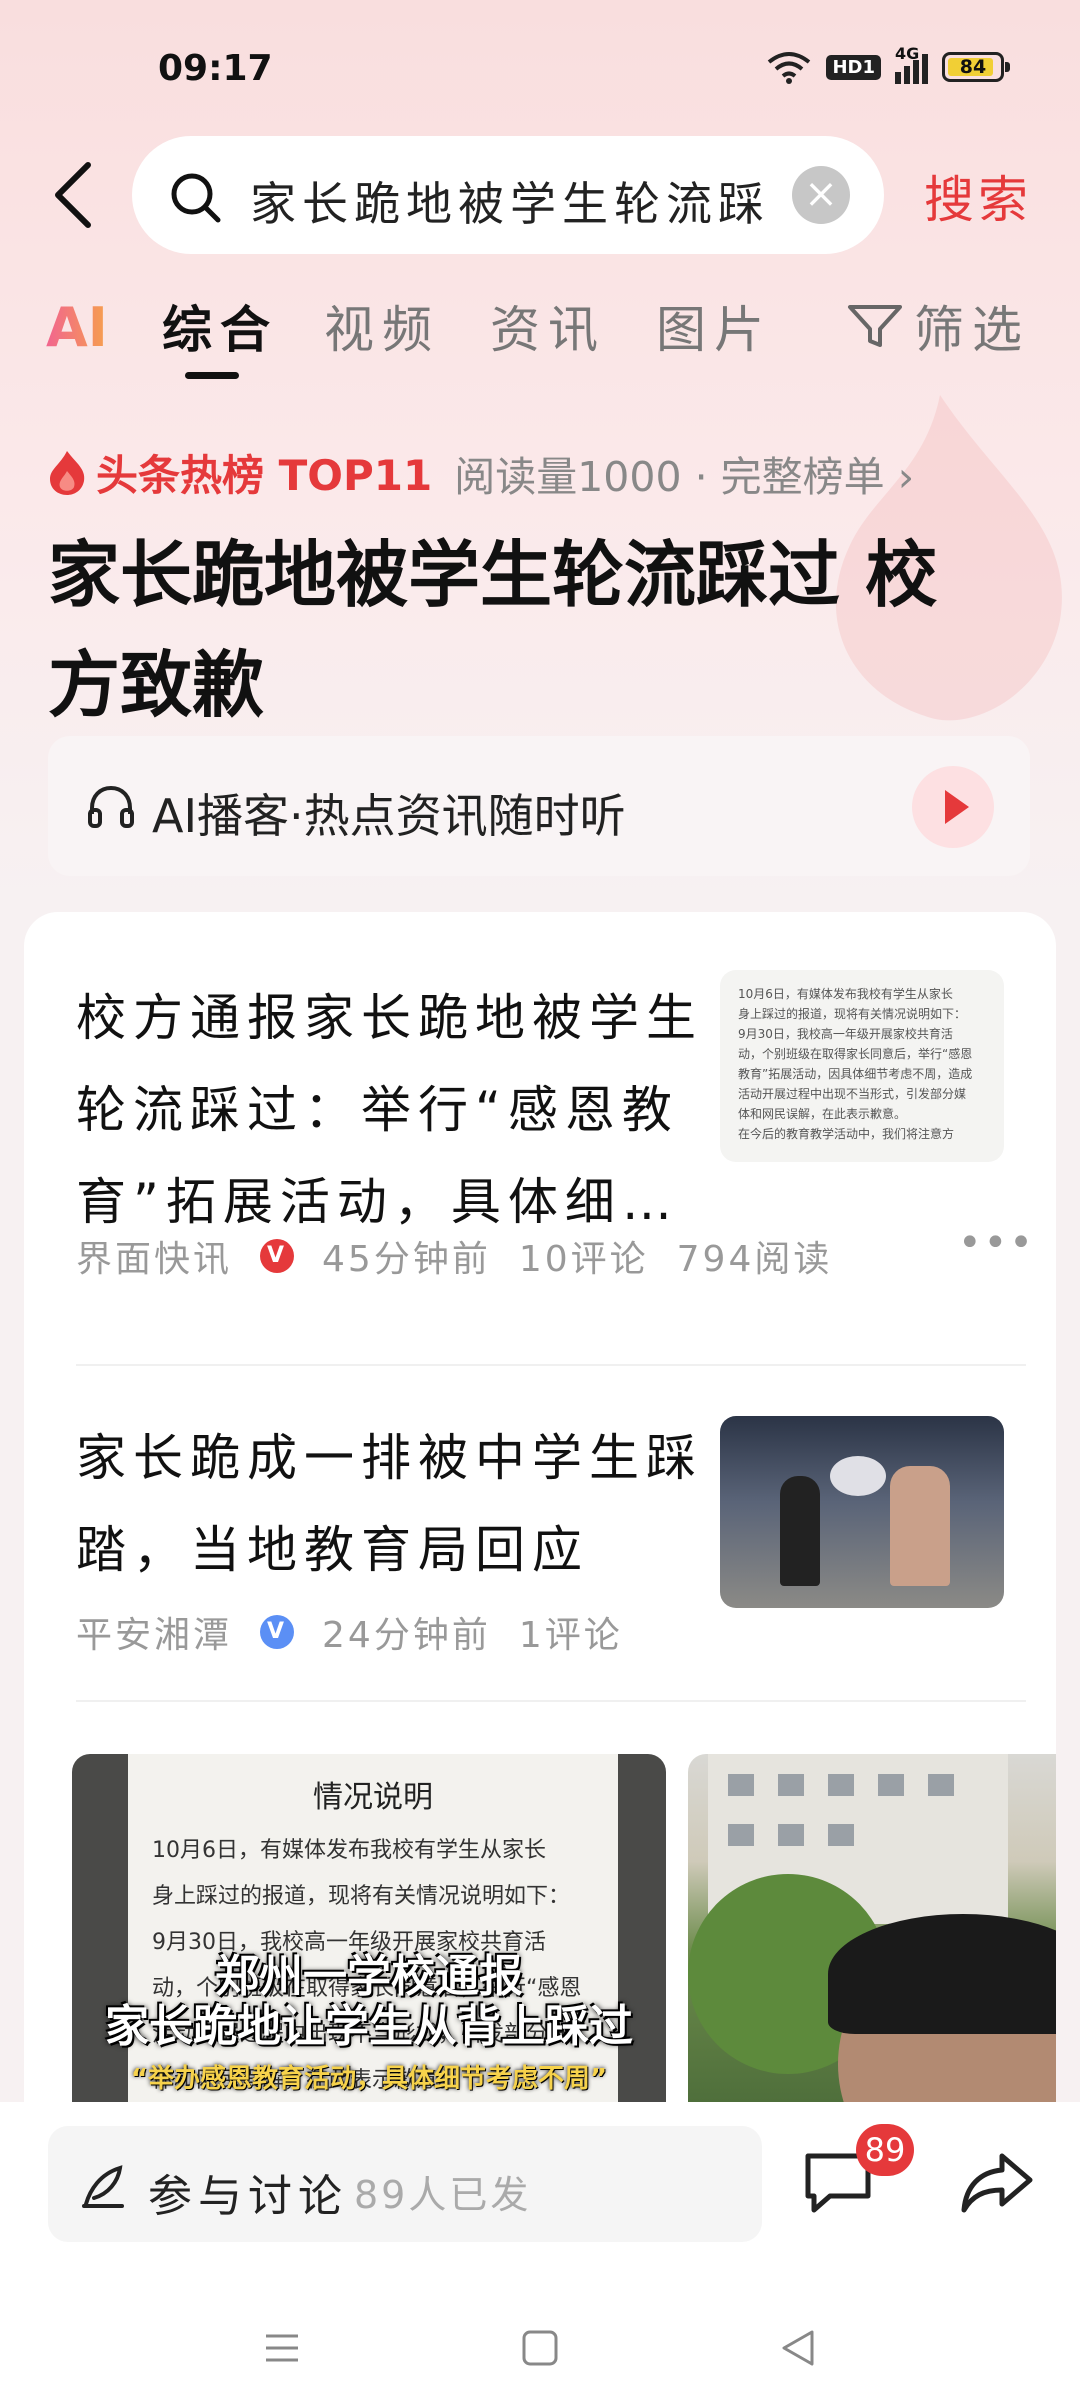  Describe the element at coordinates (821, 195) in the screenshot. I see `clear-search-icon: ×` at that location.